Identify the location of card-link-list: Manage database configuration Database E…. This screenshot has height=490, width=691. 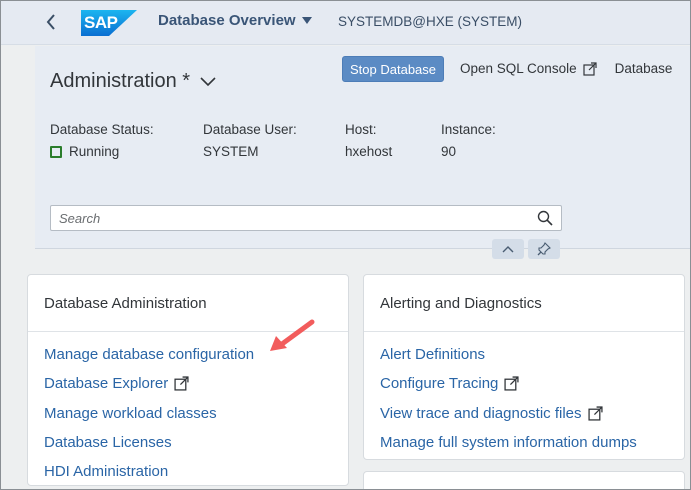
(149, 413).